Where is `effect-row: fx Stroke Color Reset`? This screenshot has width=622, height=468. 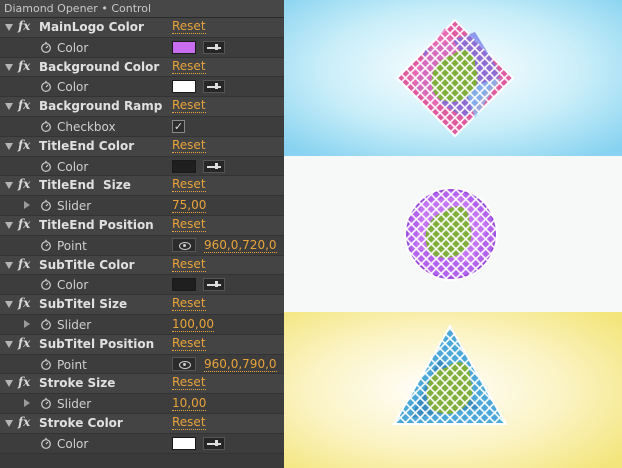 effect-row: fx Stroke Color Reset is located at coordinates (142, 423).